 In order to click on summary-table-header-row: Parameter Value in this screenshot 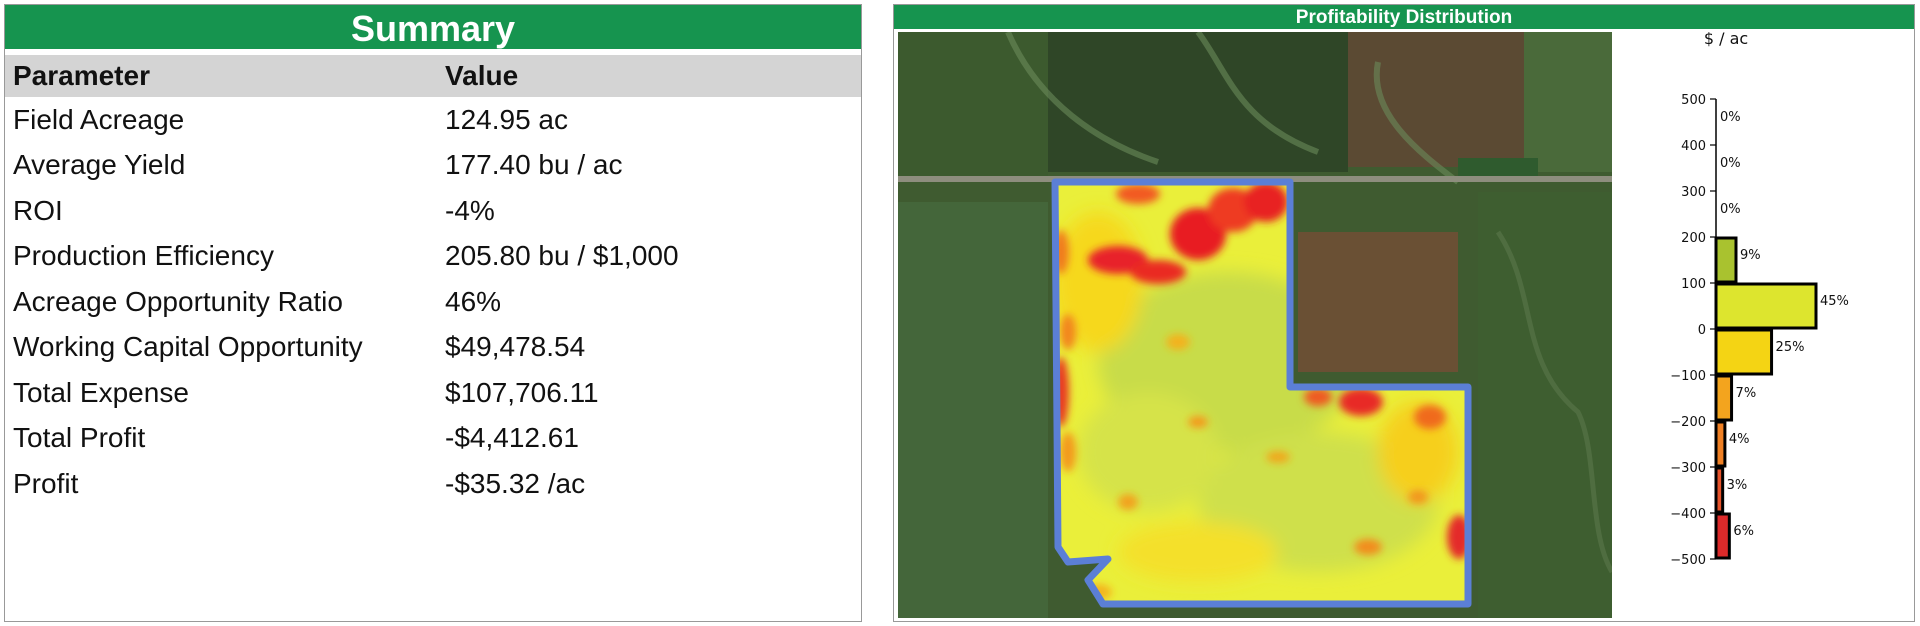, I will do `click(433, 76)`.